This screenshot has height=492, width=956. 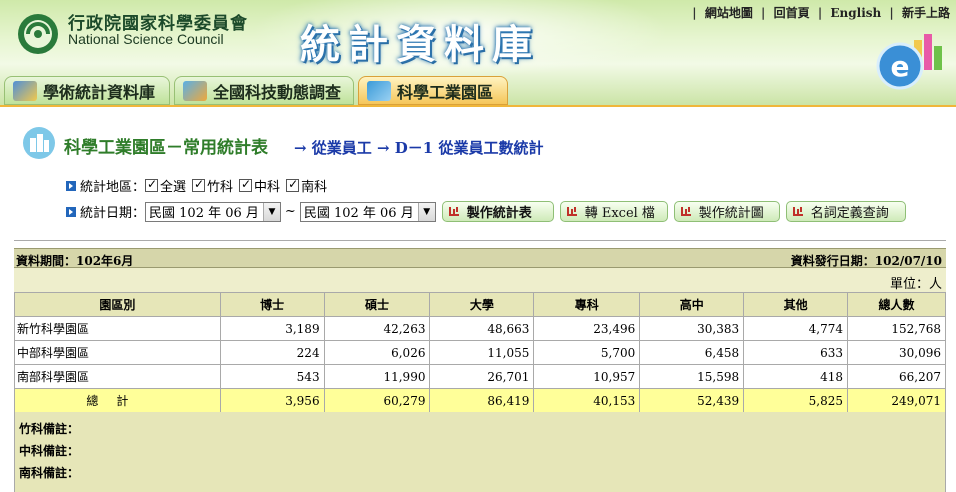 What do you see at coordinates (272, 376) in the screenshot?
I see `table-cell: 543` at bounding box center [272, 376].